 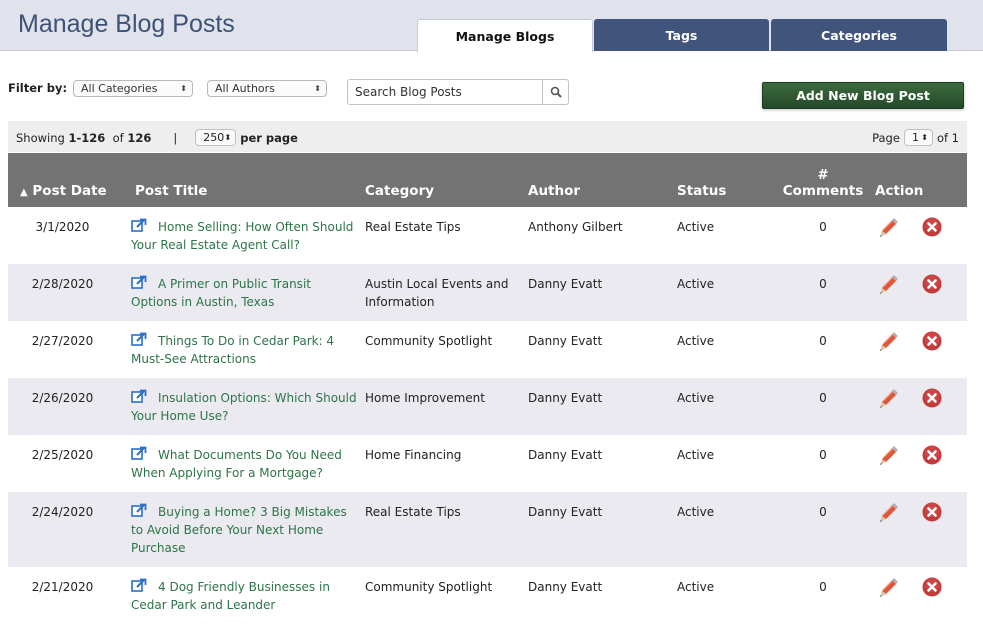 What do you see at coordinates (899, 191) in the screenshot?
I see `column-action: Action` at bounding box center [899, 191].